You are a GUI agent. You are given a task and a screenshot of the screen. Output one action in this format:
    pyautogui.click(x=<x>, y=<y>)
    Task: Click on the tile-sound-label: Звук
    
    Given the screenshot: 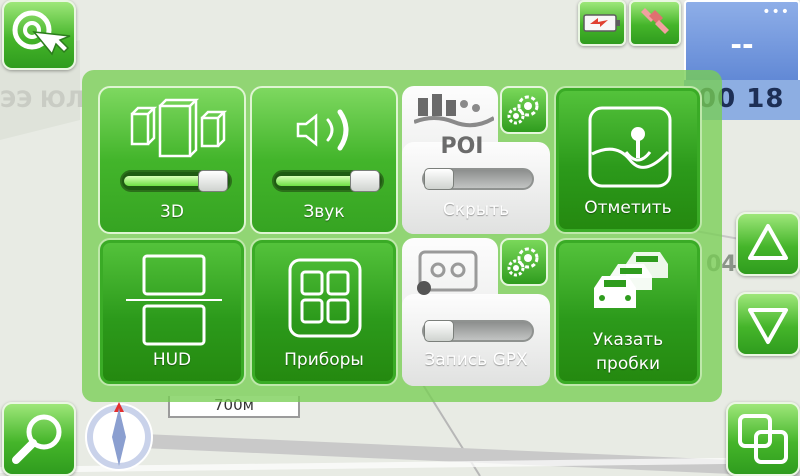 What is the action you would take?
    pyautogui.click(x=324, y=212)
    